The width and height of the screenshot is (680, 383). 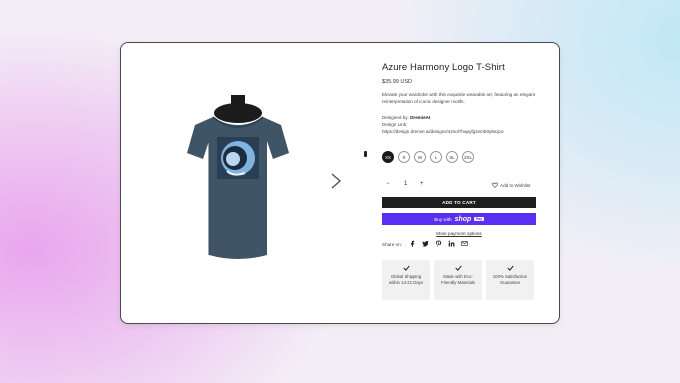 What do you see at coordinates (392, 244) in the screenshot?
I see `share-label: Share on:` at bounding box center [392, 244].